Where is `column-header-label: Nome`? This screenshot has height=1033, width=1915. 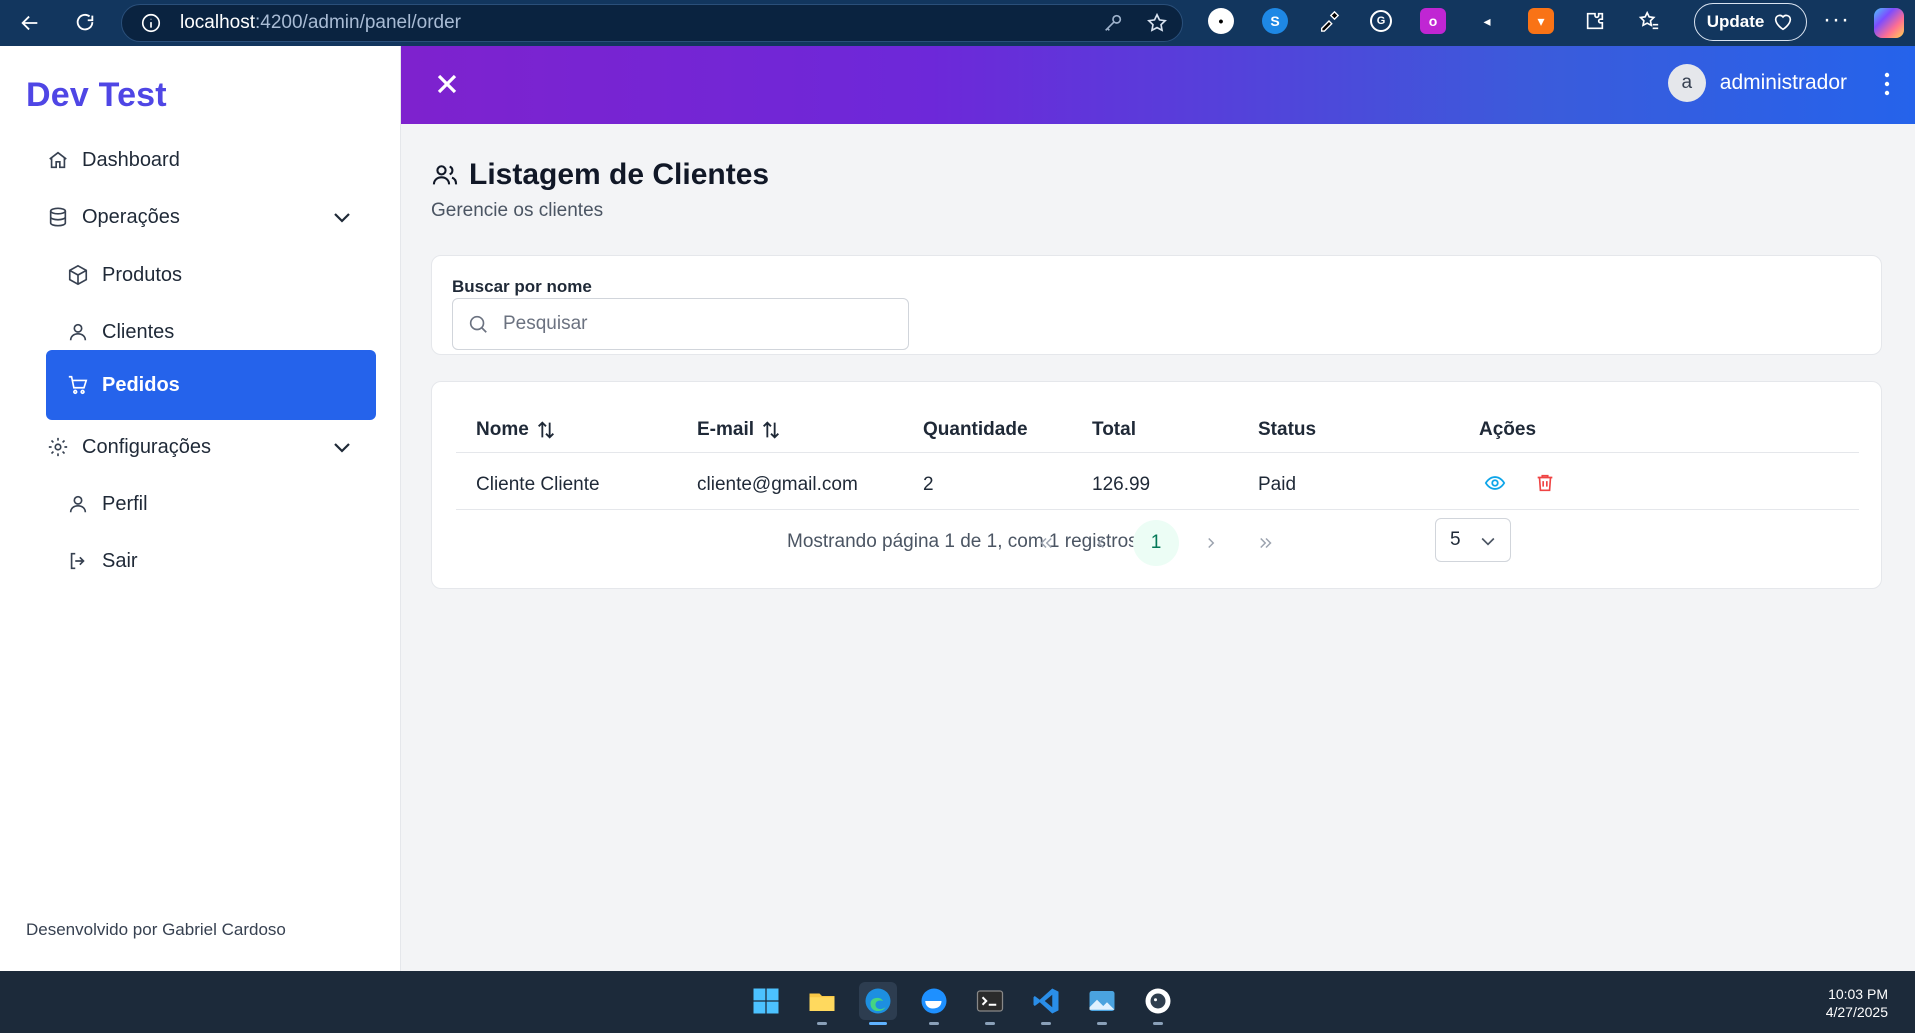
column-header-label: Nome is located at coordinates (502, 429).